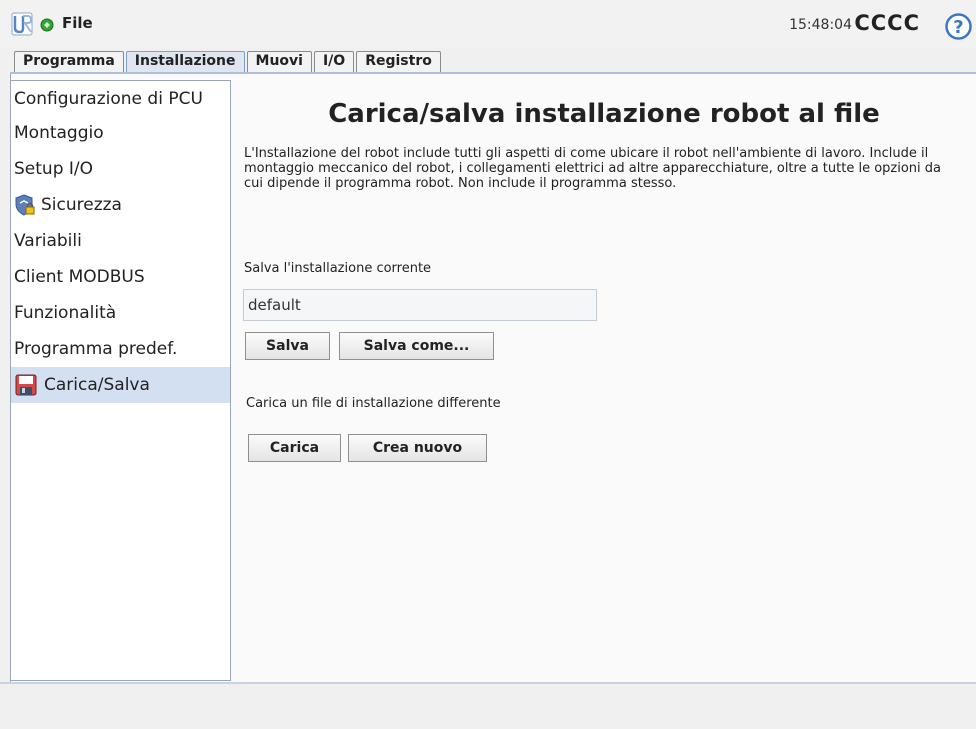 The height and width of the screenshot is (729, 976). Describe the element at coordinates (185, 61) in the screenshot. I see `tab-installazione: Installazione` at that location.